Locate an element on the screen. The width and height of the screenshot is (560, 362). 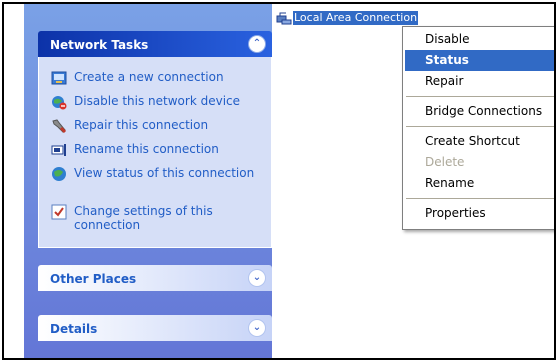
task-label: Create a new connection is located at coordinates (149, 77).